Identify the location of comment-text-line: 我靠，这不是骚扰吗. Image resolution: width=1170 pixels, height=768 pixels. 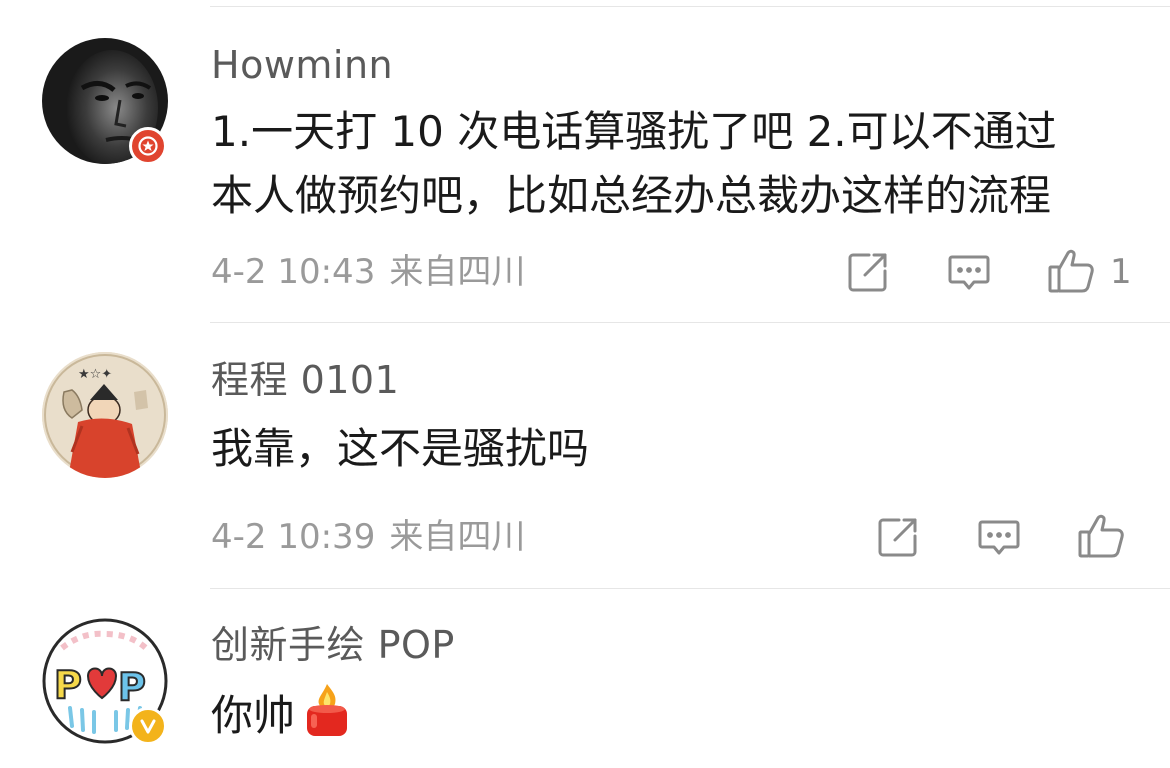
(400, 448).